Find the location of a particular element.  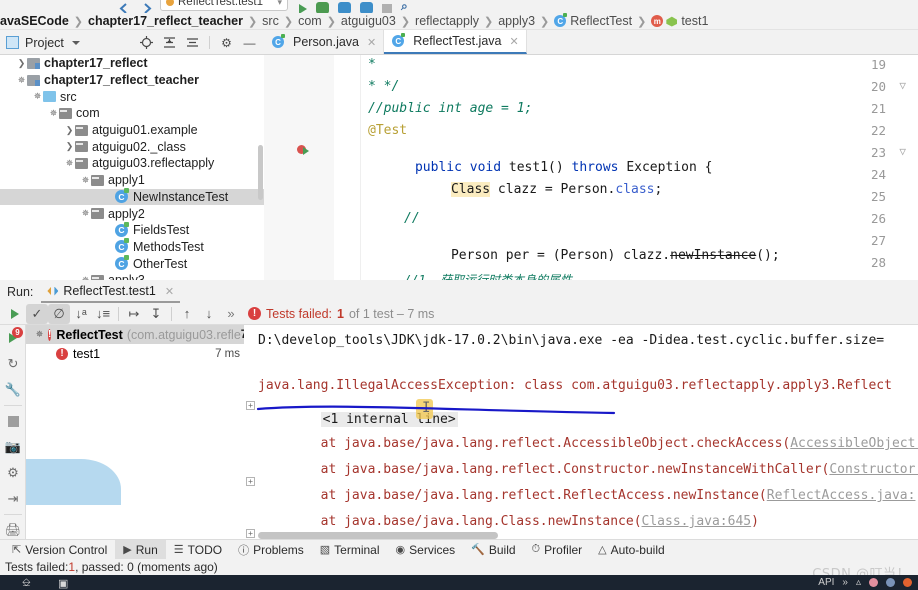

breadcrumb-item-reflectapply: reflectapply is located at coordinates (447, 21).